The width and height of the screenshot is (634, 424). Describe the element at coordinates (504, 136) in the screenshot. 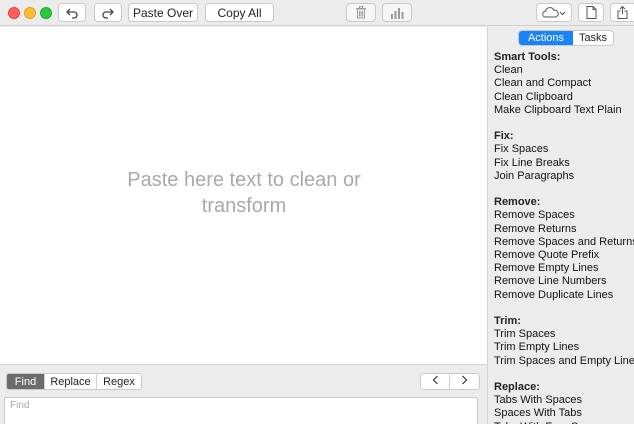

I see `section-heading: Fix:` at that location.